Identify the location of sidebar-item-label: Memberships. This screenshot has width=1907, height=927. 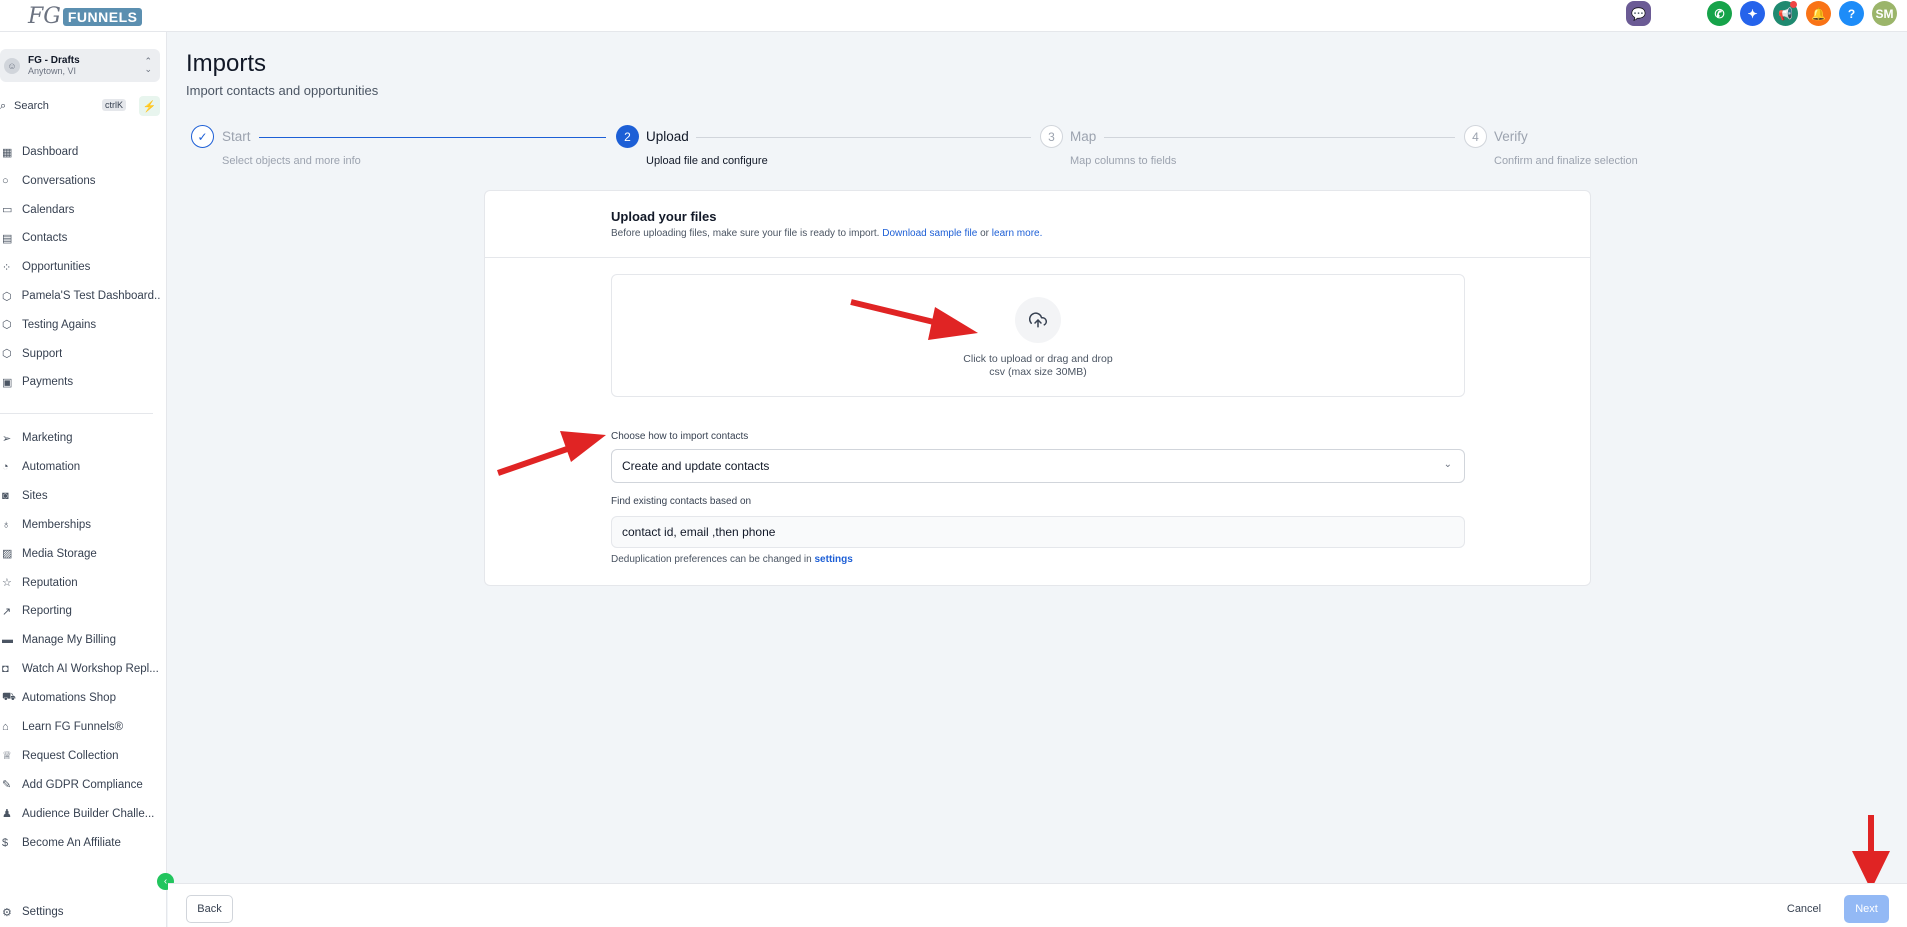
(57, 524).